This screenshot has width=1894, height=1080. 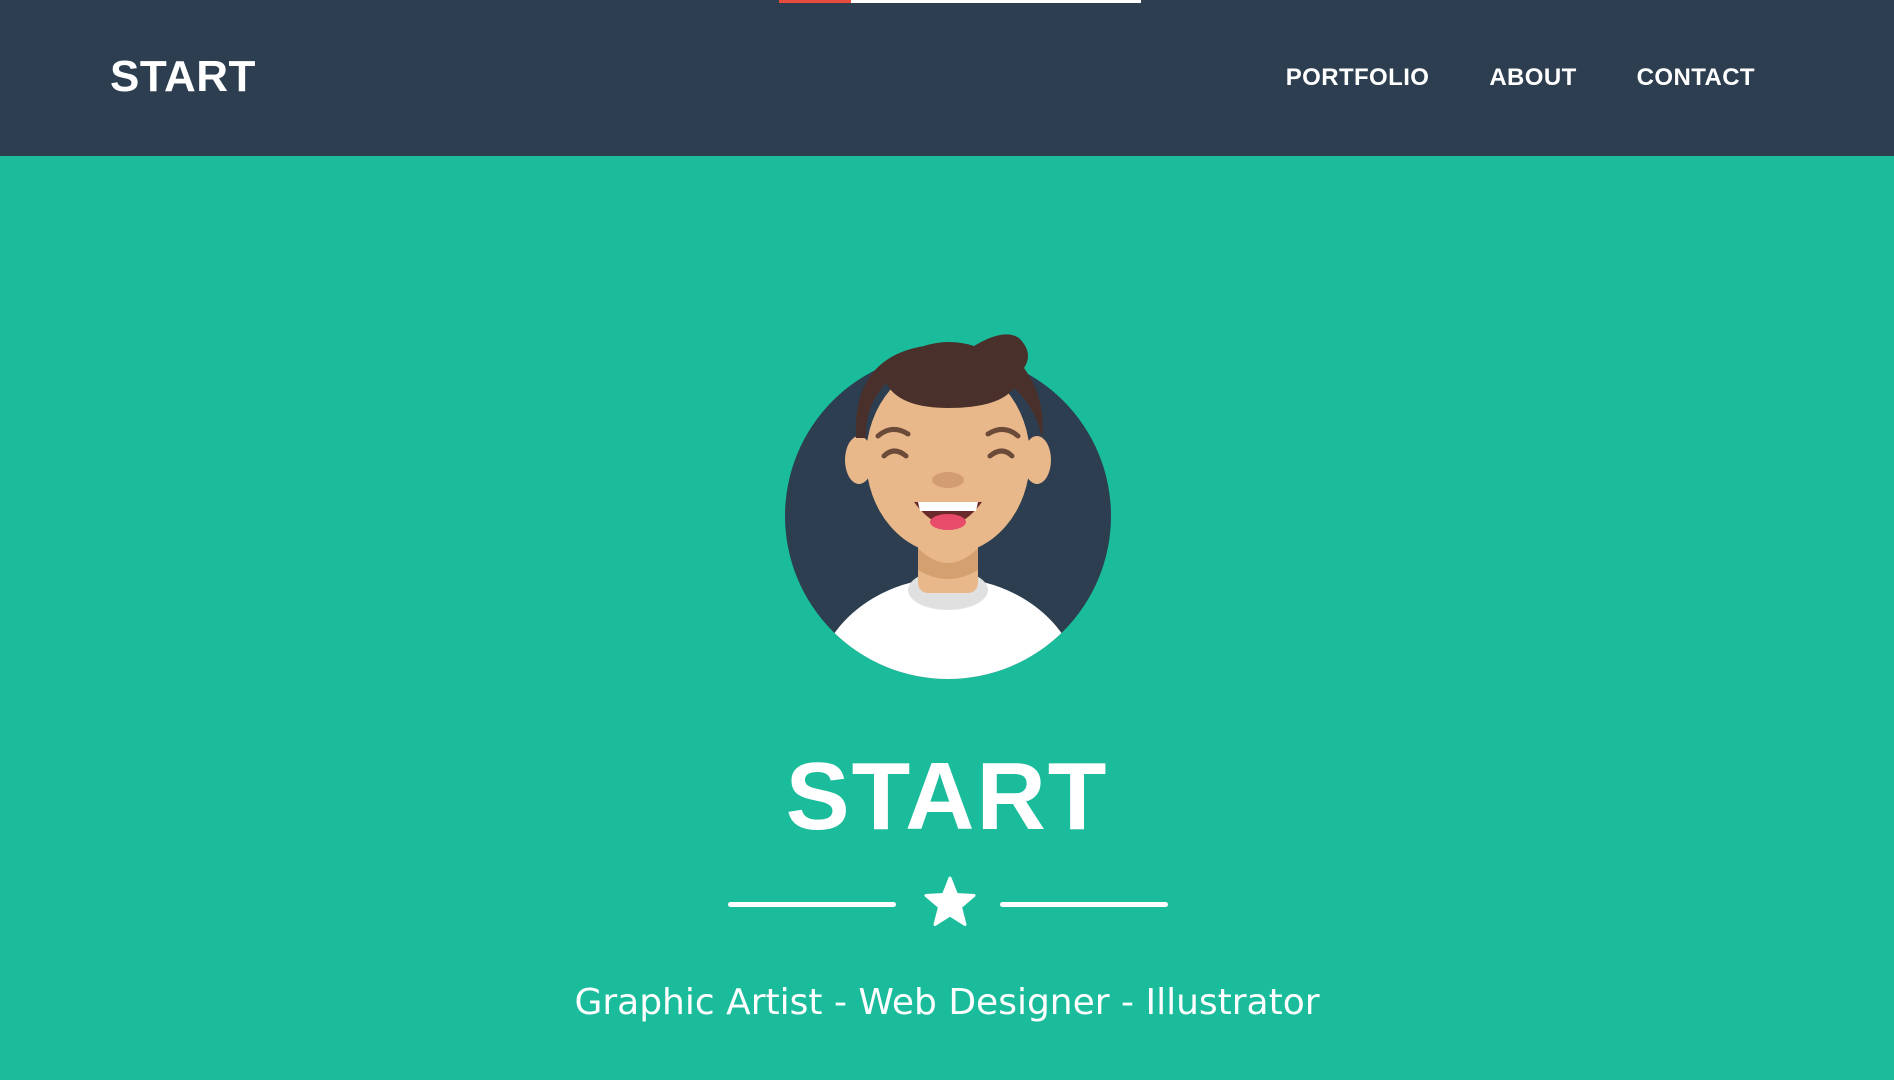 I want to click on navbar: START PORTFOLIO ABOUT CONTACT, so click(x=947, y=78).